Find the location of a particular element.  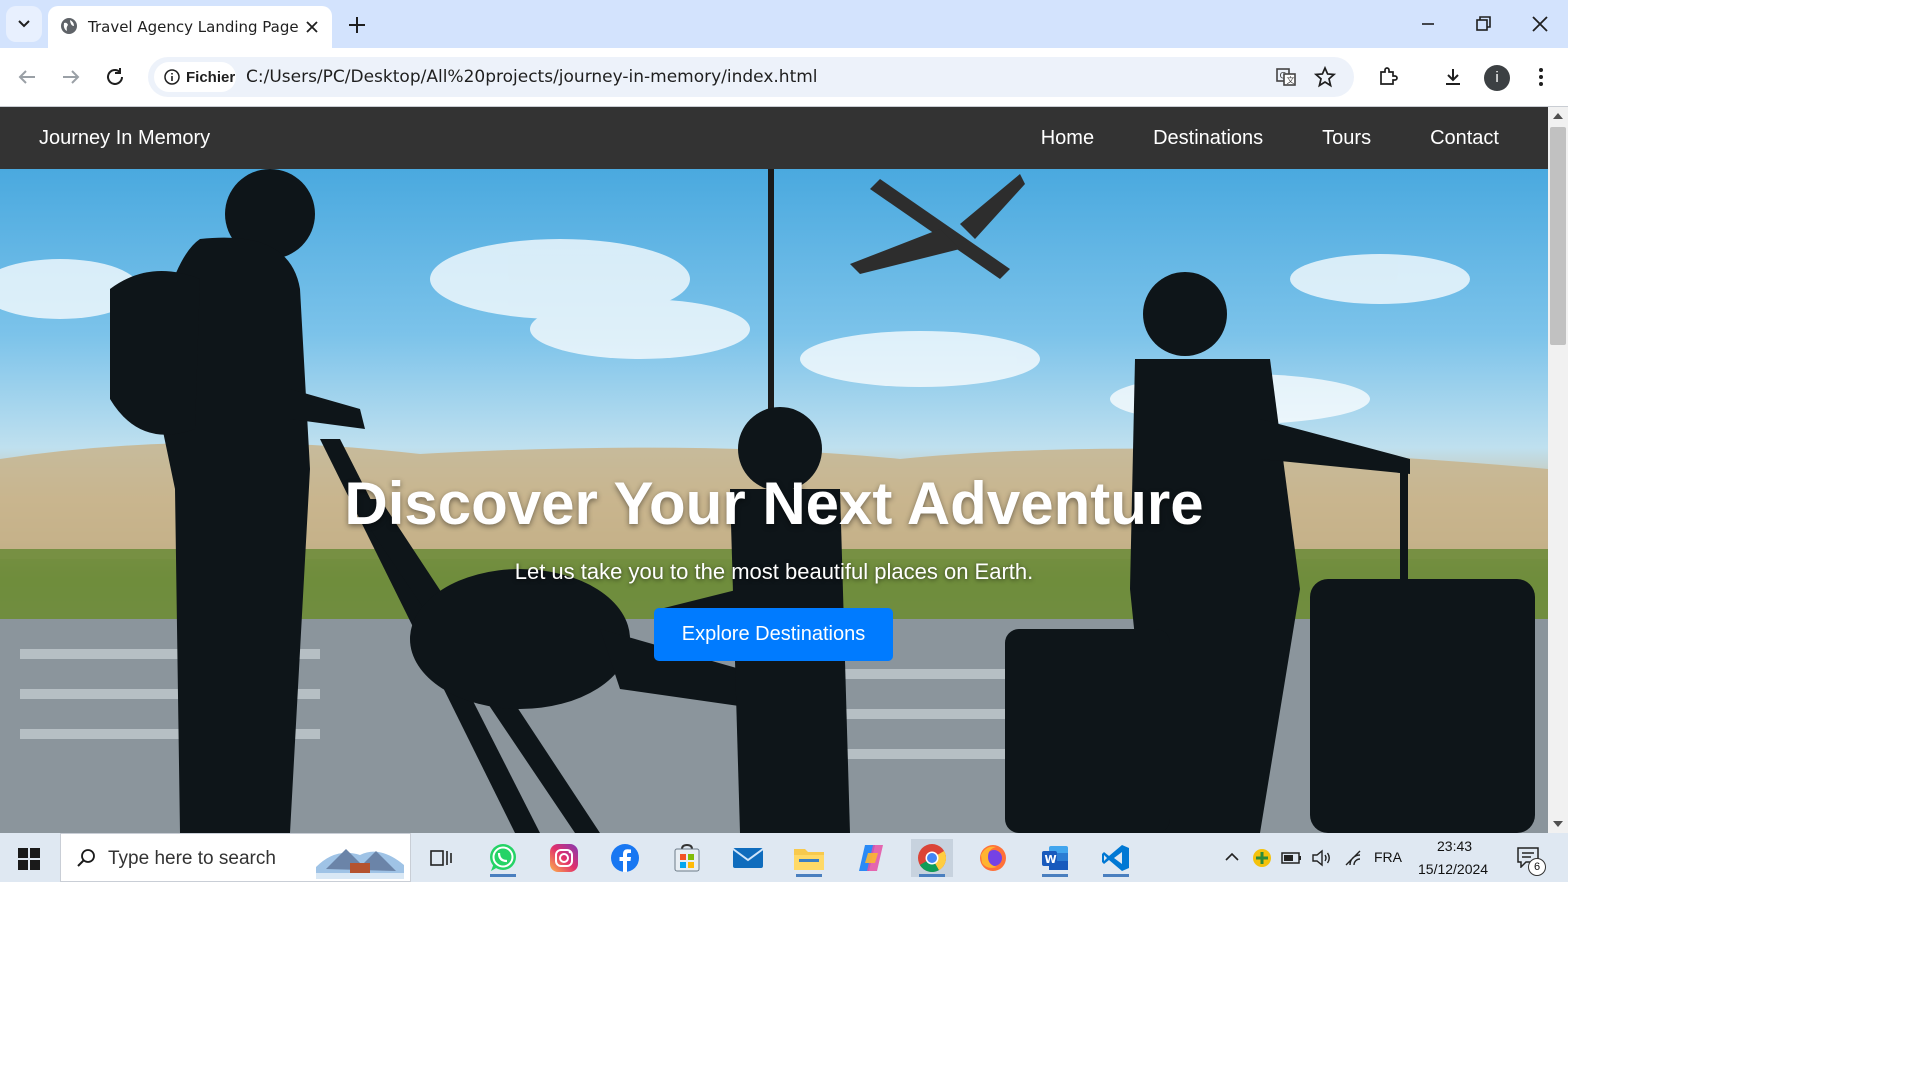

explore-destinations-button: Explore Destinations is located at coordinates (773, 634).